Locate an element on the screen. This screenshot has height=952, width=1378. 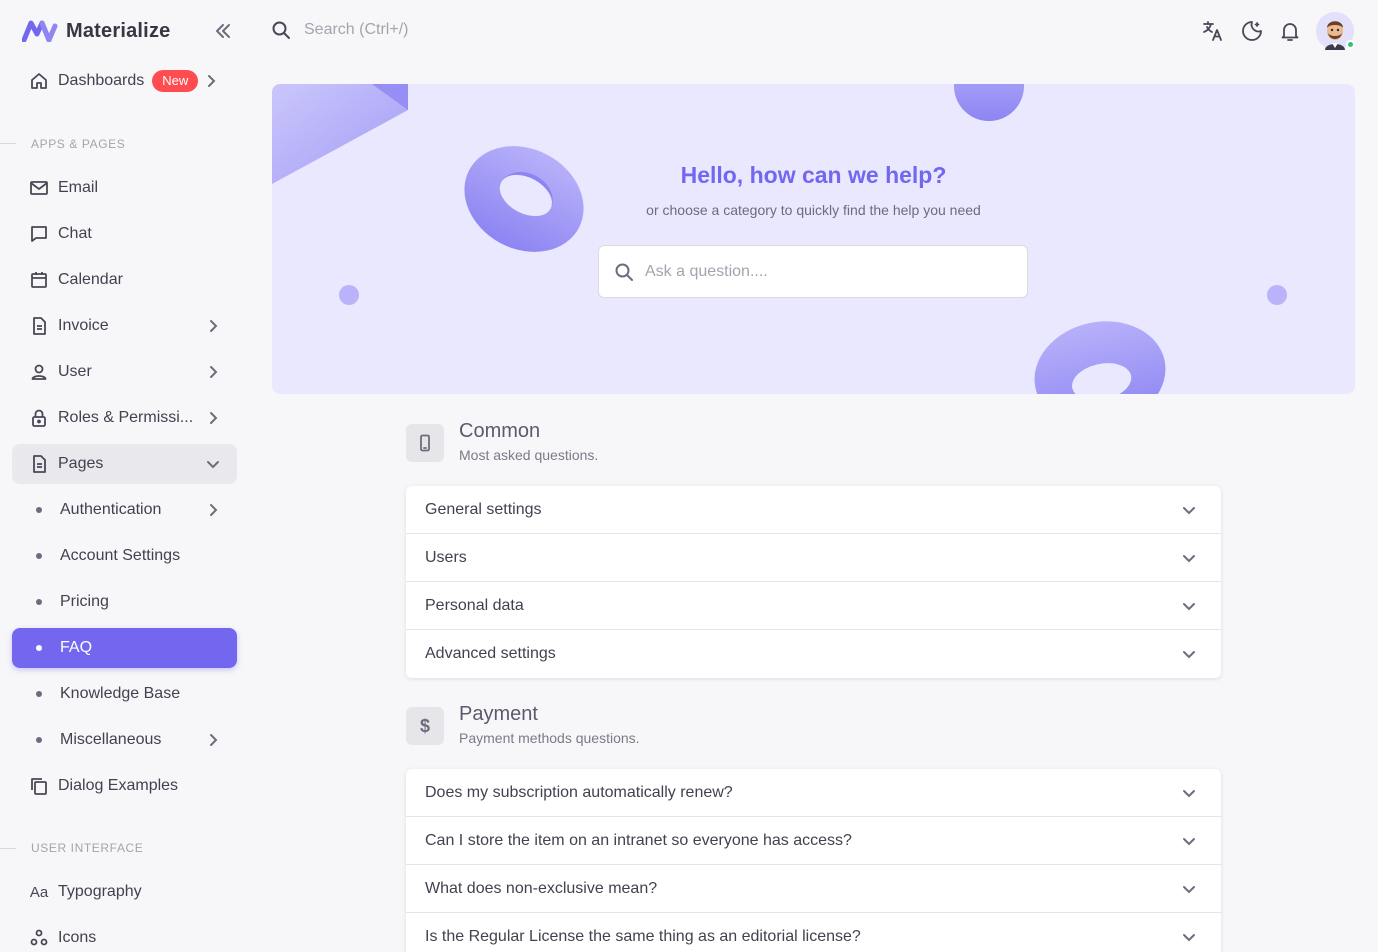
sidebar-item-label: Calendar is located at coordinates (90, 279).